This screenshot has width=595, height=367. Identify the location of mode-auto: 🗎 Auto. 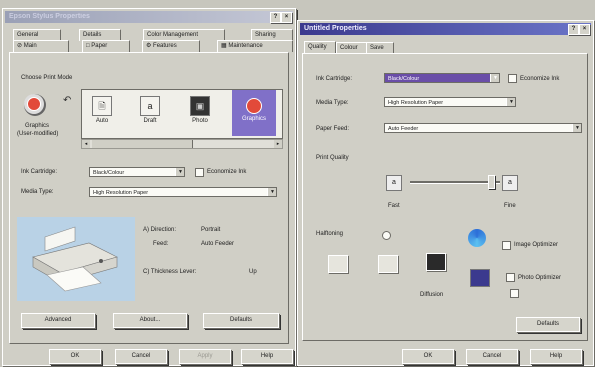
(102, 112).